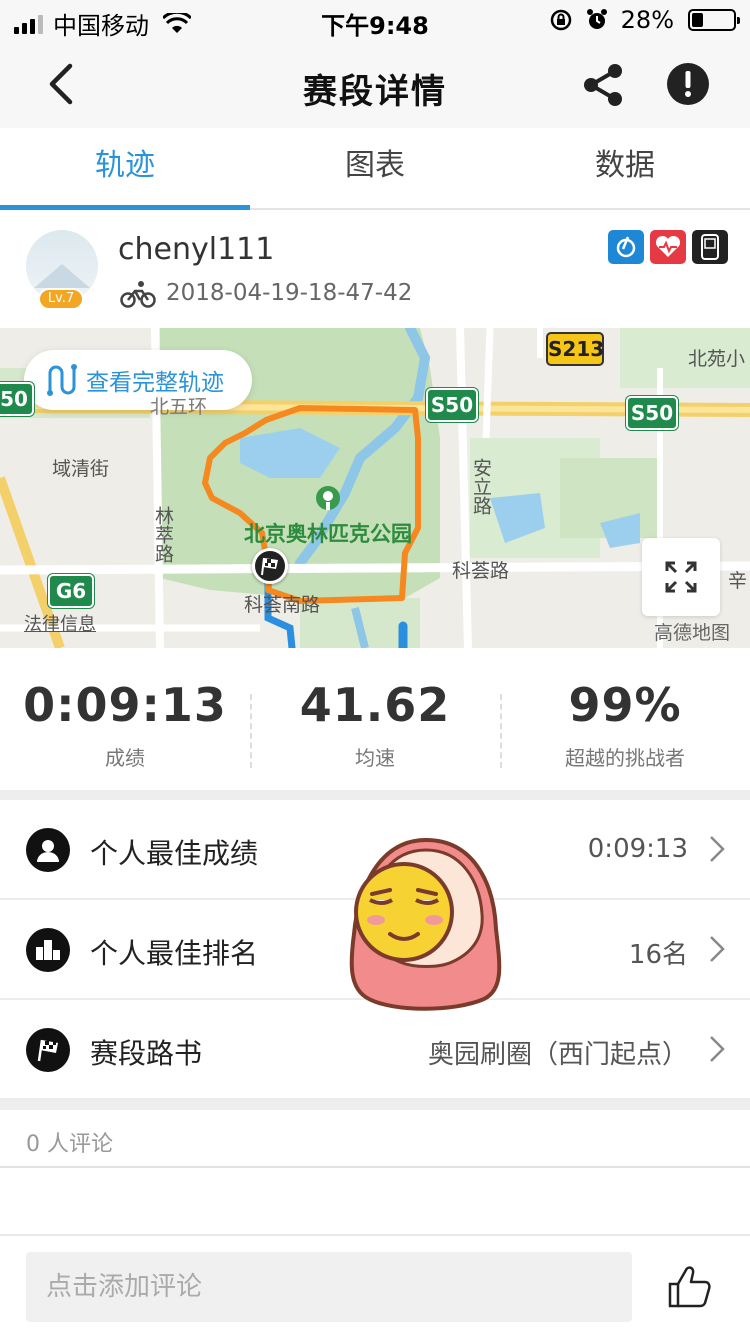  Describe the element at coordinates (575, 349) in the screenshot. I see `road-shield-s213: S213` at that location.